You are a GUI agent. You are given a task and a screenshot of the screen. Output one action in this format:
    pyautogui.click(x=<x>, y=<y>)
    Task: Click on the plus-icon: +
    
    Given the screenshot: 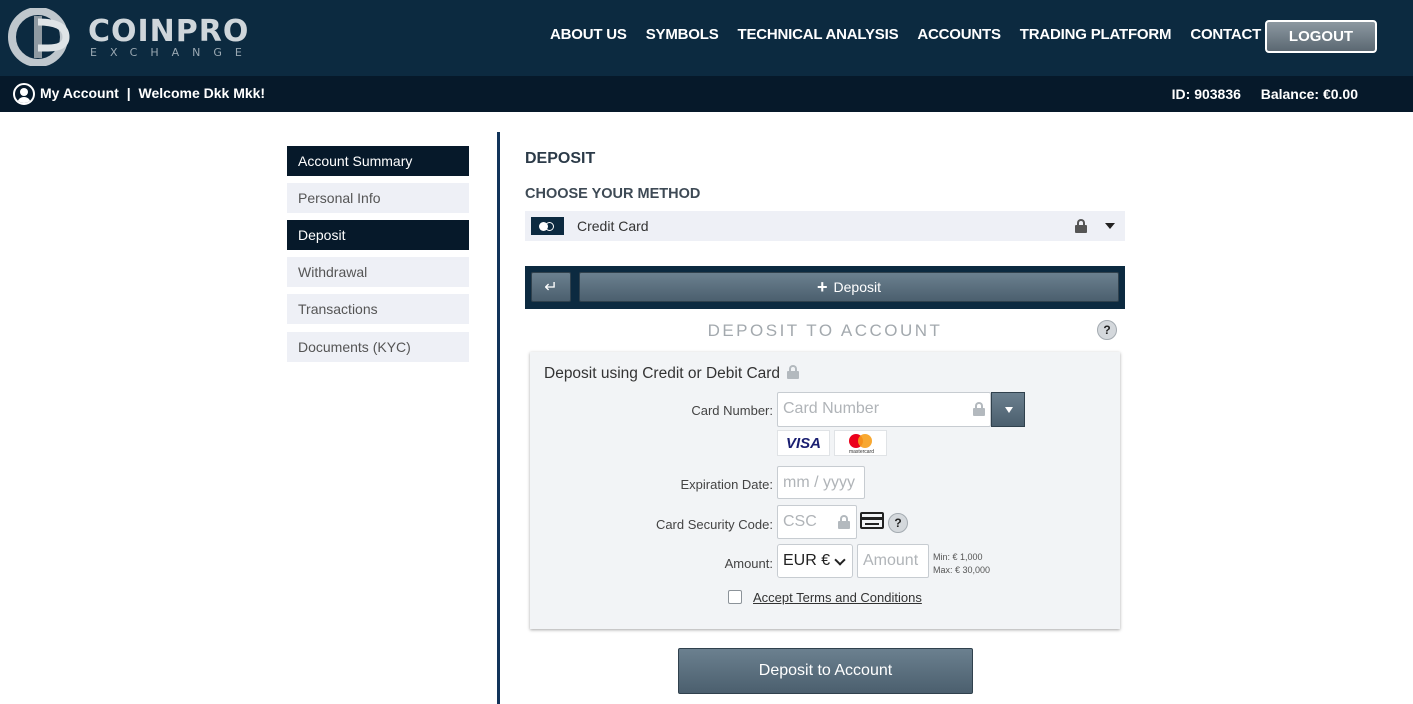 What is the action you would take?
    pyautogui.click(x=822, y=286)
    